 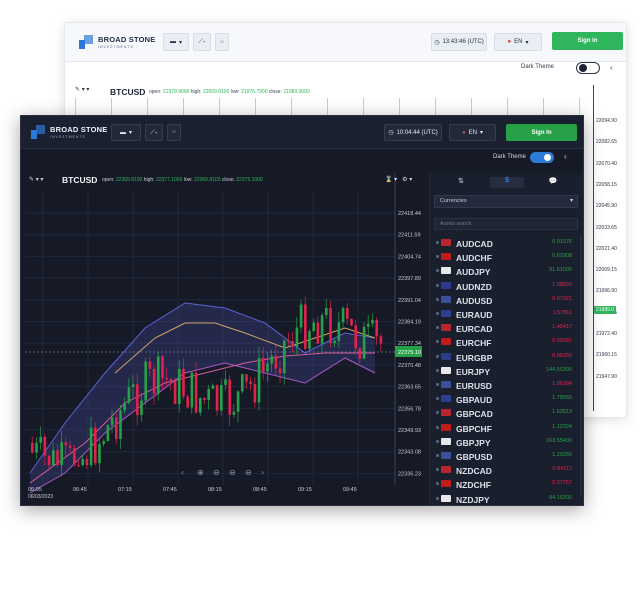 I want to click on instrument-row: AUDCAD 0.91576, so click(x=506, y=243).